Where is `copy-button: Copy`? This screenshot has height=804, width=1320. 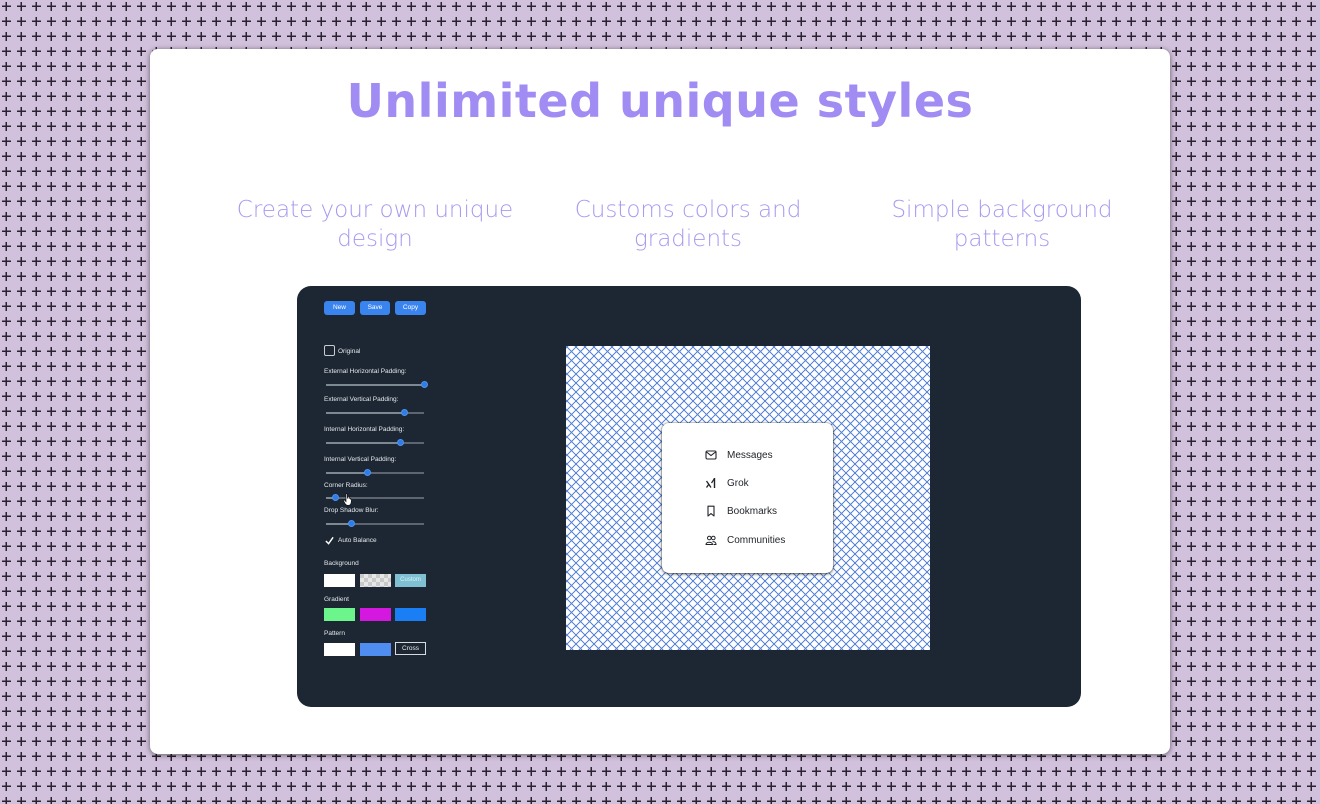 copy-button: Copy is located at coordinates (410, 308).